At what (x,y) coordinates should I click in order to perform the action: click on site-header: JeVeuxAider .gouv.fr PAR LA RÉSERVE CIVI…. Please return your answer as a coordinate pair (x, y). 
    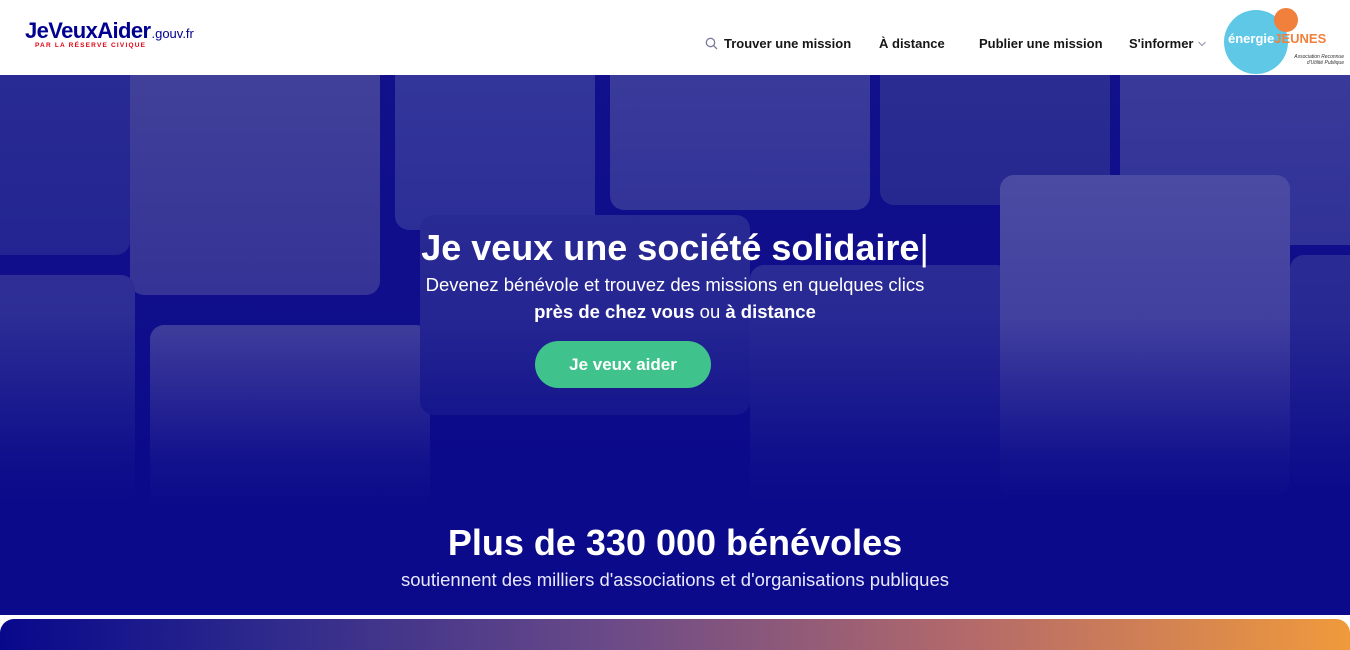
    Looking at the image, I should click on (675, 37).